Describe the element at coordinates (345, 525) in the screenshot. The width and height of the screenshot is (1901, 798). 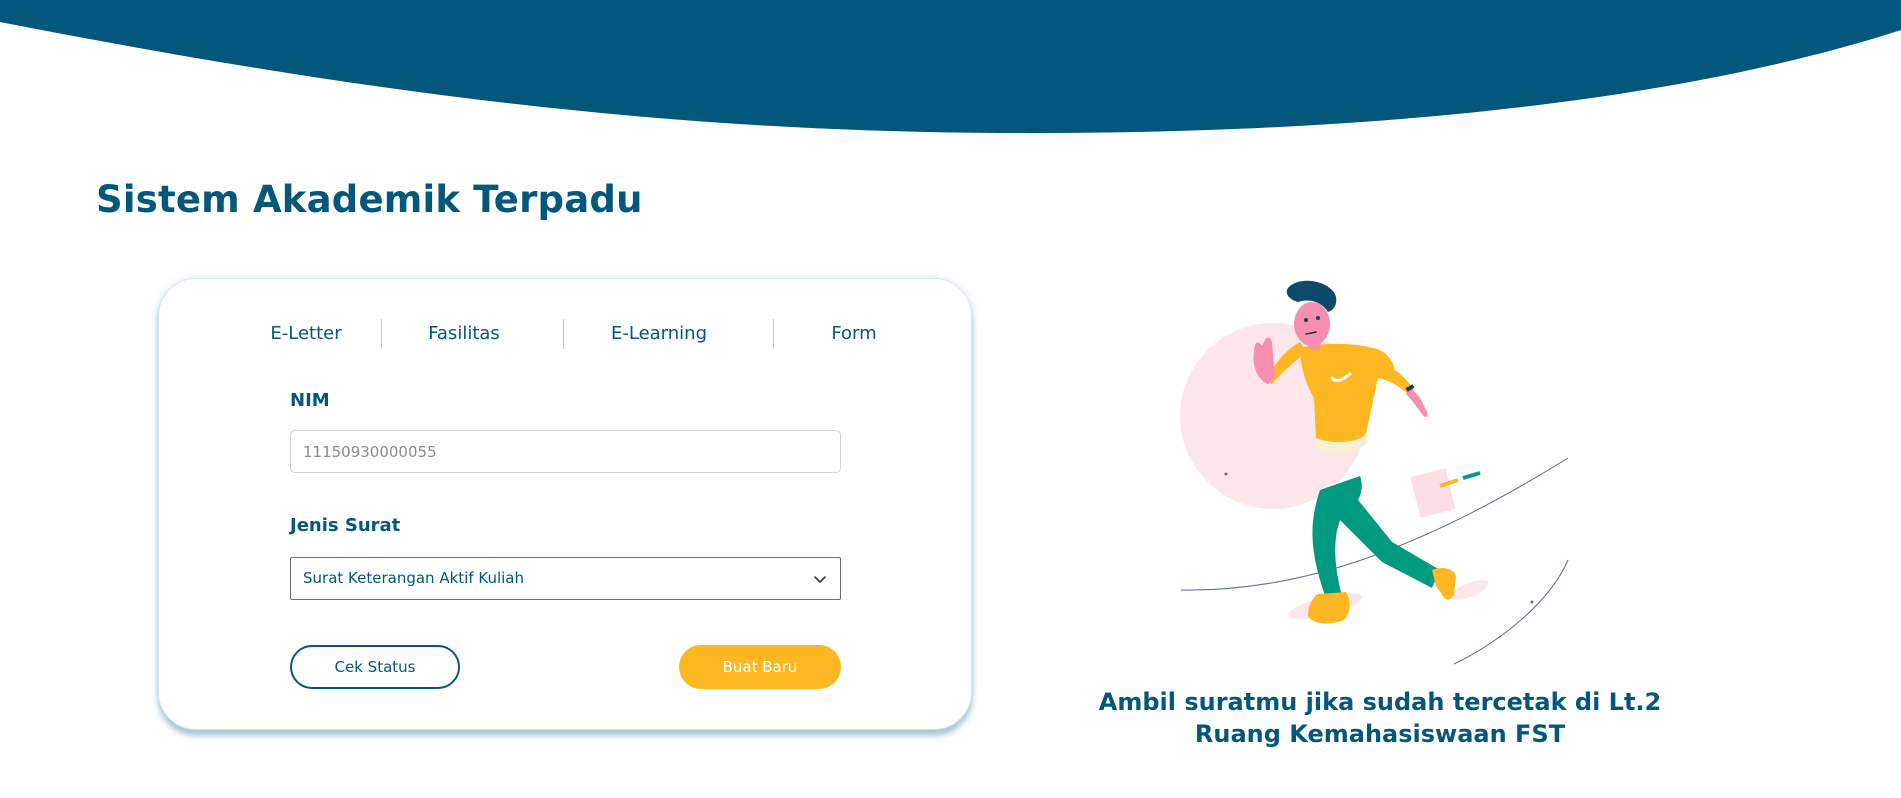
I see `jenis-surat-label: Jenis Surat` at that location.